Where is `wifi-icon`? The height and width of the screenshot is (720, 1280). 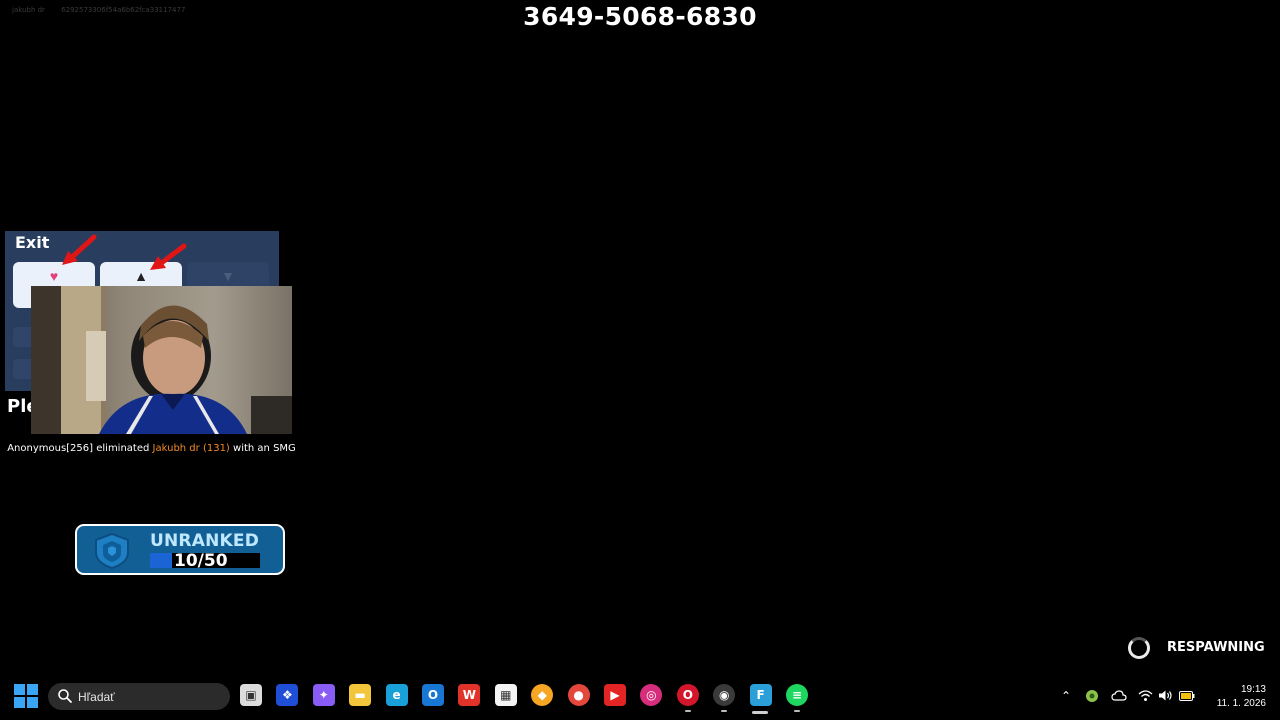
wifi-icon is located at coordinates (1145, 695).